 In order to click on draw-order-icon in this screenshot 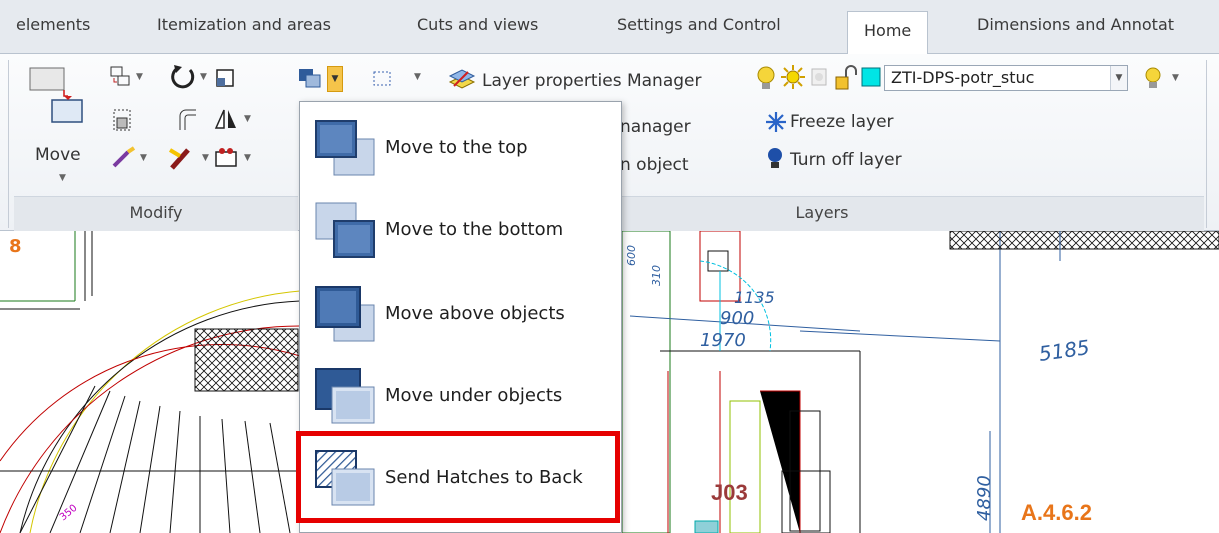, I will do `click(311, 79)`.